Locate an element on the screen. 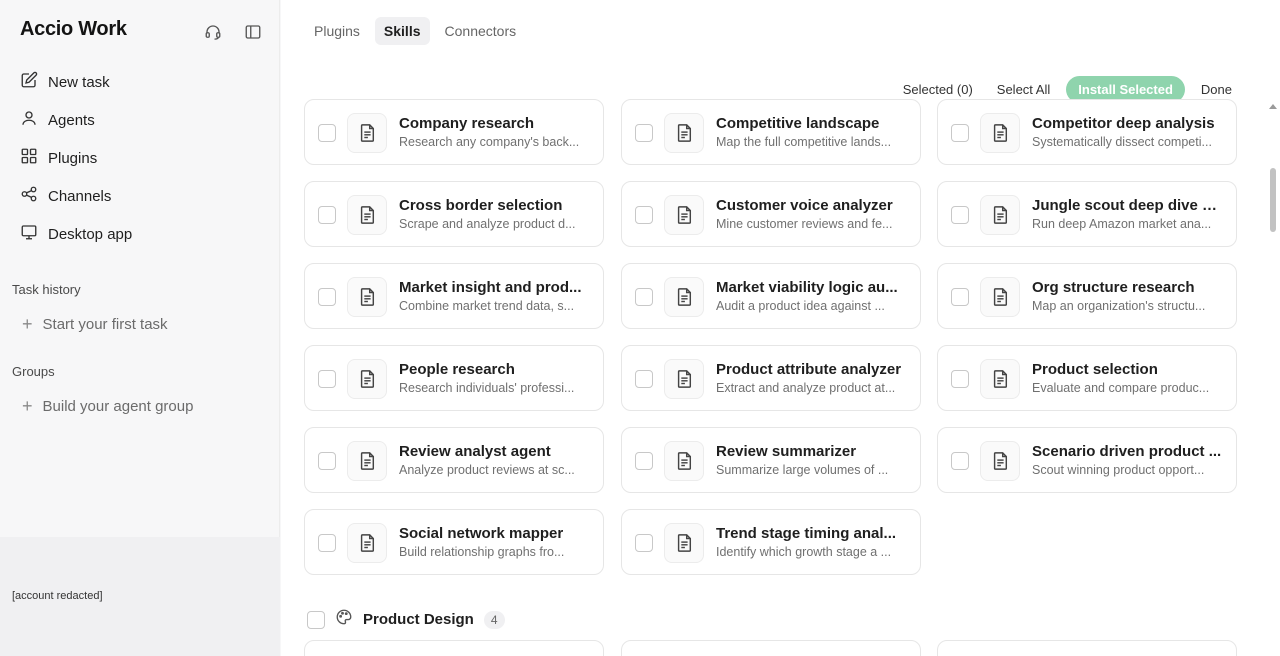 This screenshot has height=656, width=1280. tab-skills: Skills is located at coordinates (402, 31).